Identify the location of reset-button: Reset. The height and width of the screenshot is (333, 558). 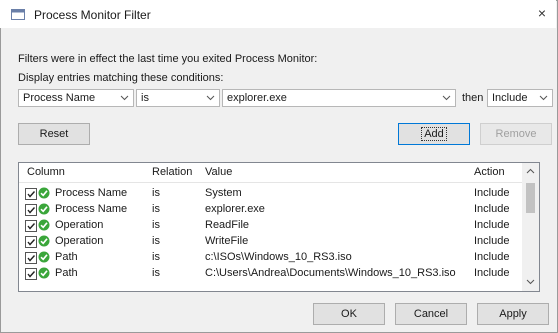
(54, 134).